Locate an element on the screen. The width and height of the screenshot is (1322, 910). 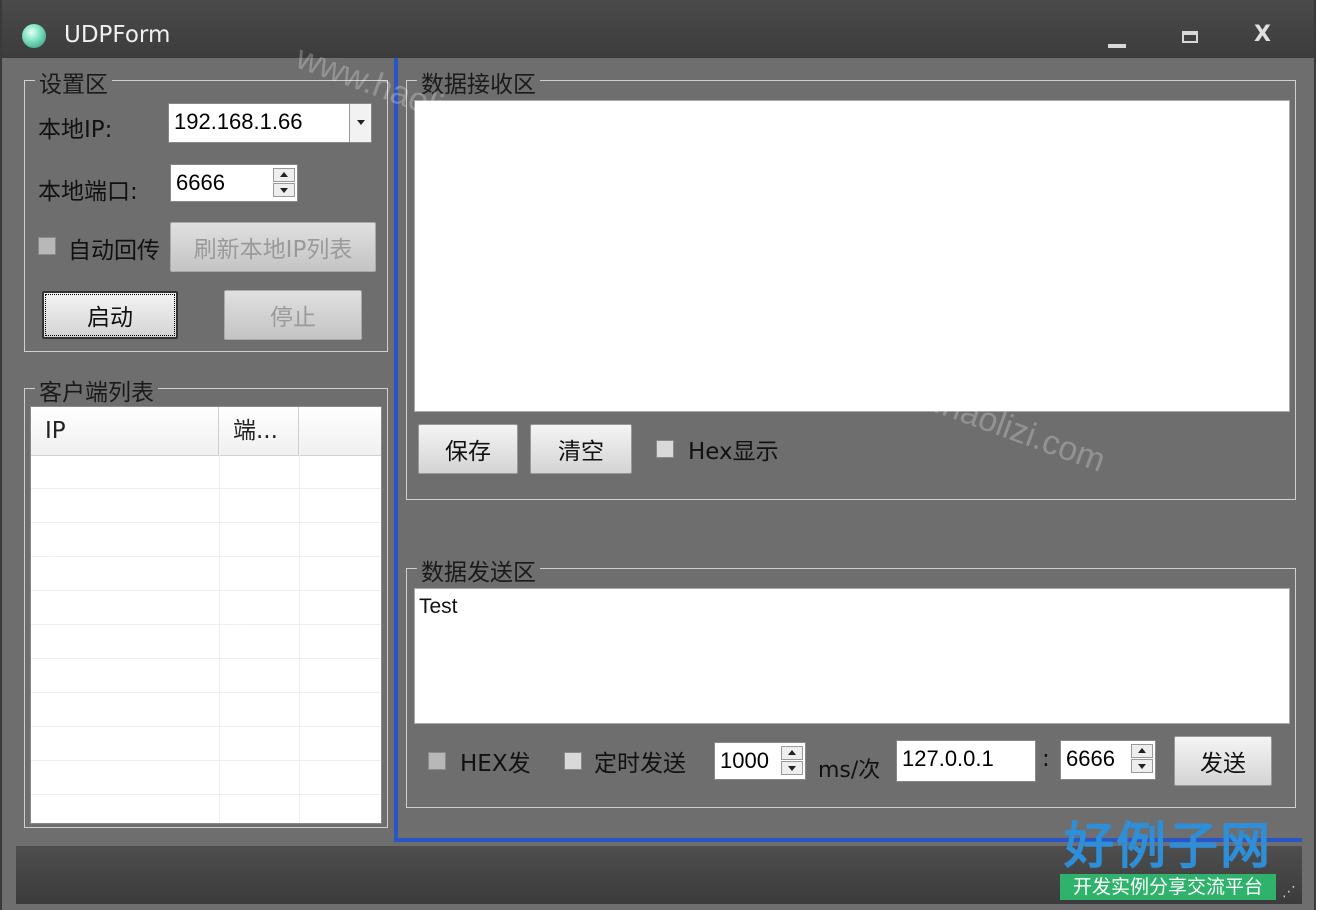
clients-group-title: 客户端列表 is located at coordinates (96, 390).